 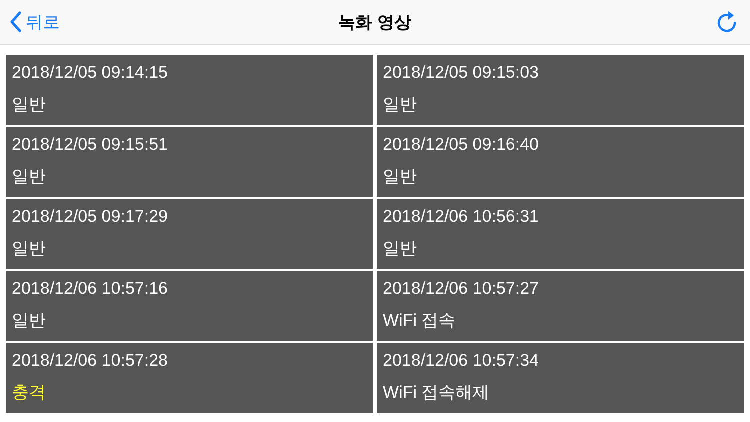 What do you see at coordinates (189, 162) in the screenshot?
I see `clip-card: 2018/12/05 09:15:51 일반` at bounding box center [189, 162].